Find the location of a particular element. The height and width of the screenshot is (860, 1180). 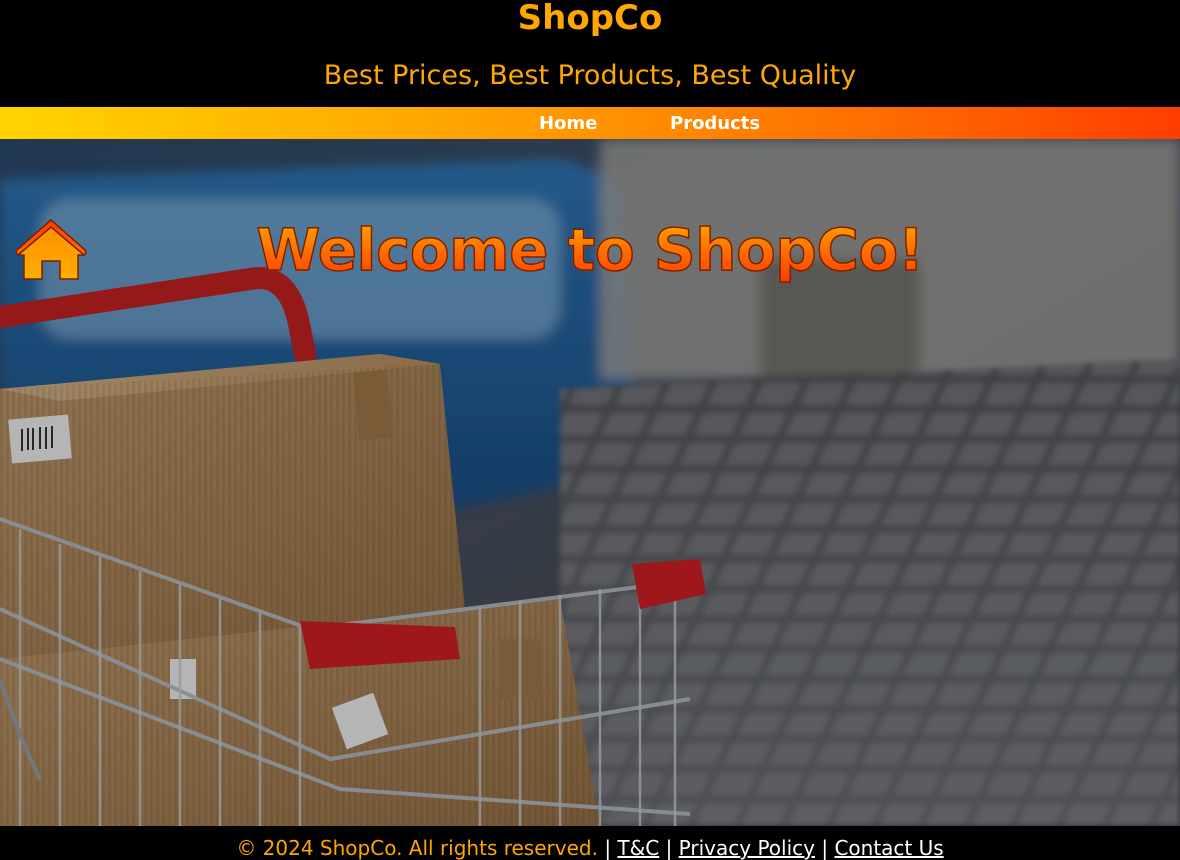

footer-privacy-link: Privacy Policy is located at coordinates (747, 848).